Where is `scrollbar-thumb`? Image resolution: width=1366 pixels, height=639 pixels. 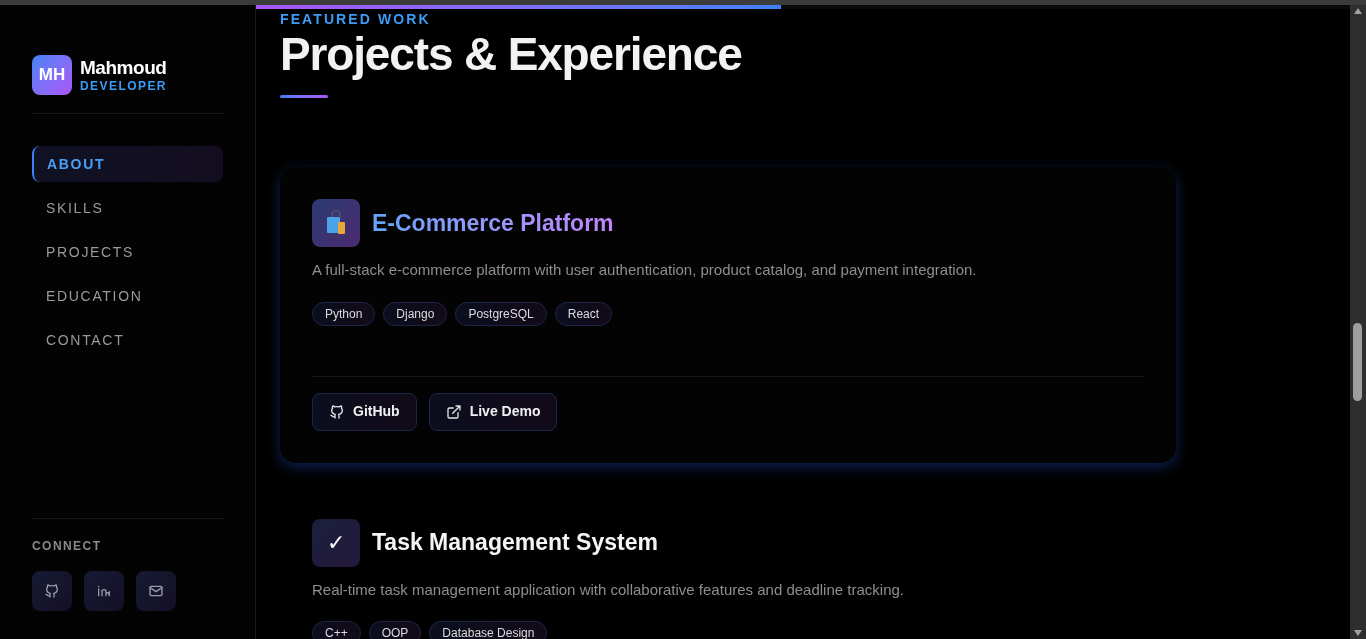 scrollbar-thumb is located at coordinates (1357, 362).